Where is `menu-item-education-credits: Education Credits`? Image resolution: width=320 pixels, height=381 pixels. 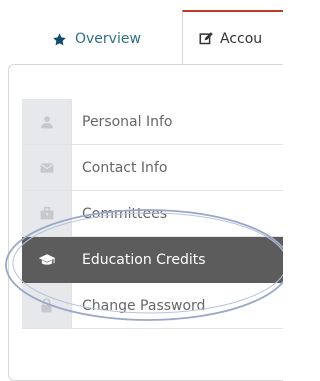
menu-item-education-credits: Education Credits is located at coordinates (152, 260).